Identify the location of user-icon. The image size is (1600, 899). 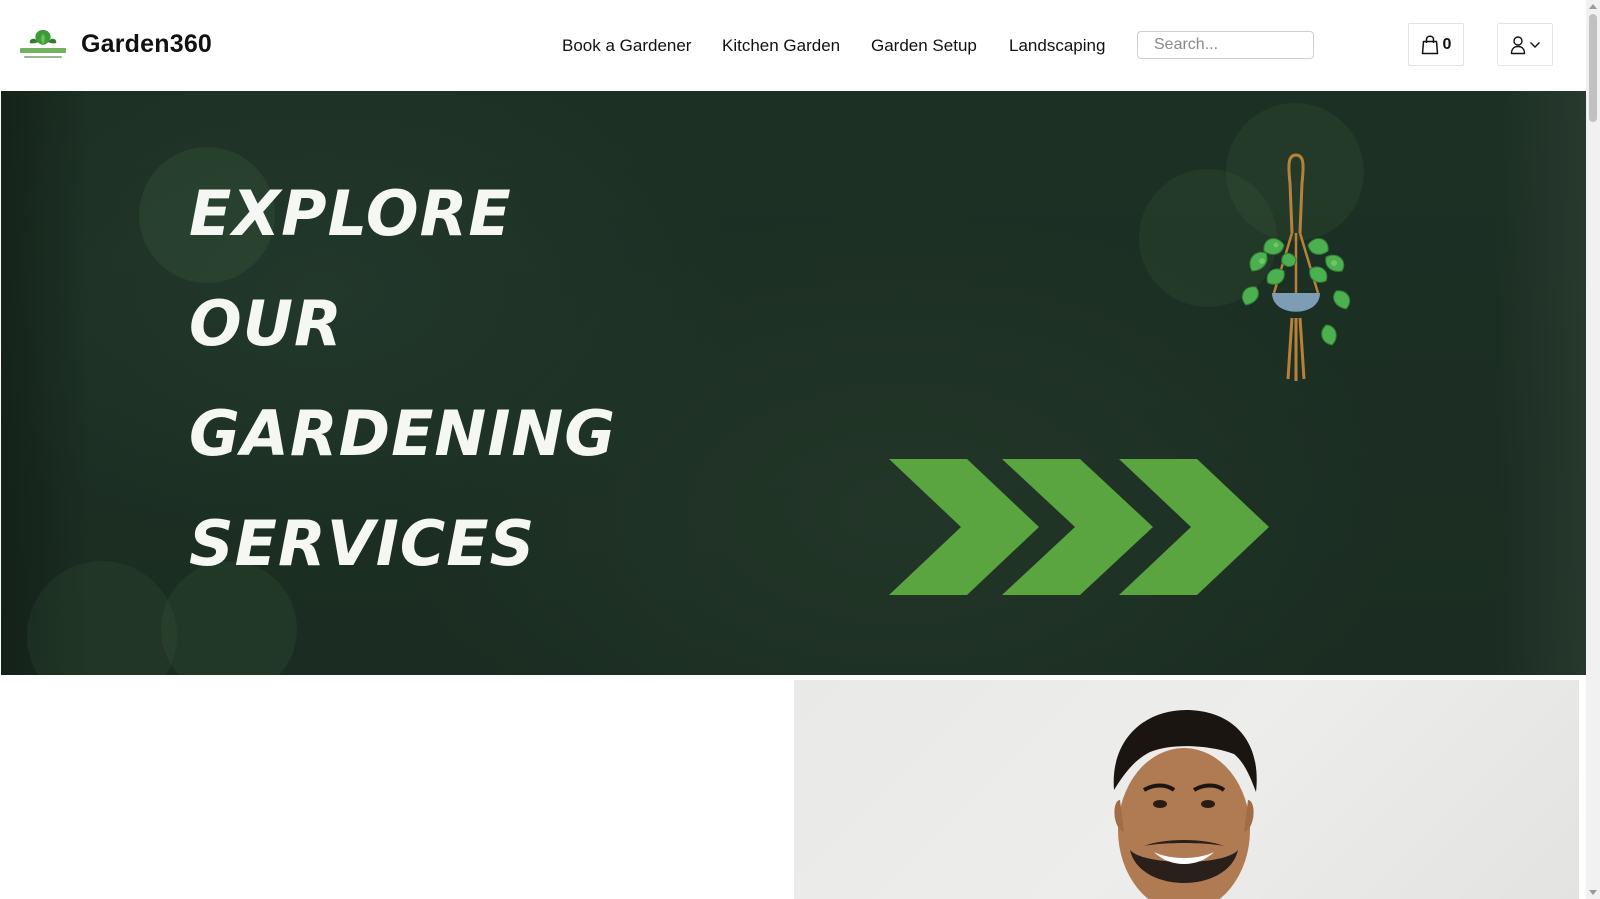
(1517, 44).